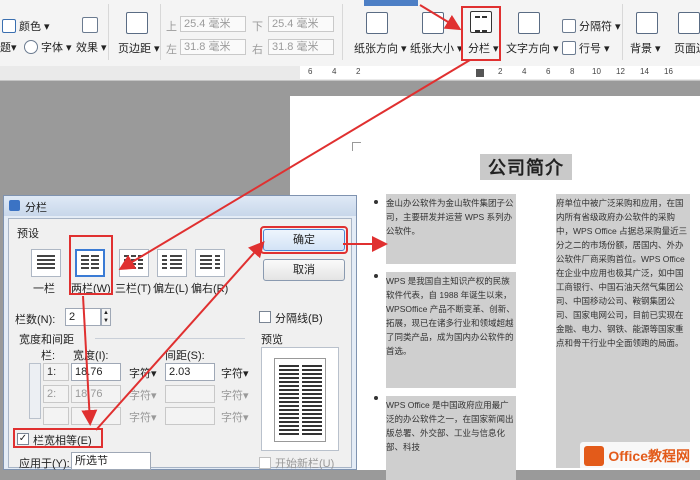  What do you see at coordinates (594, 456) in the screenshot?
I see `office-logo-icon` at bounding box center [594, 456].